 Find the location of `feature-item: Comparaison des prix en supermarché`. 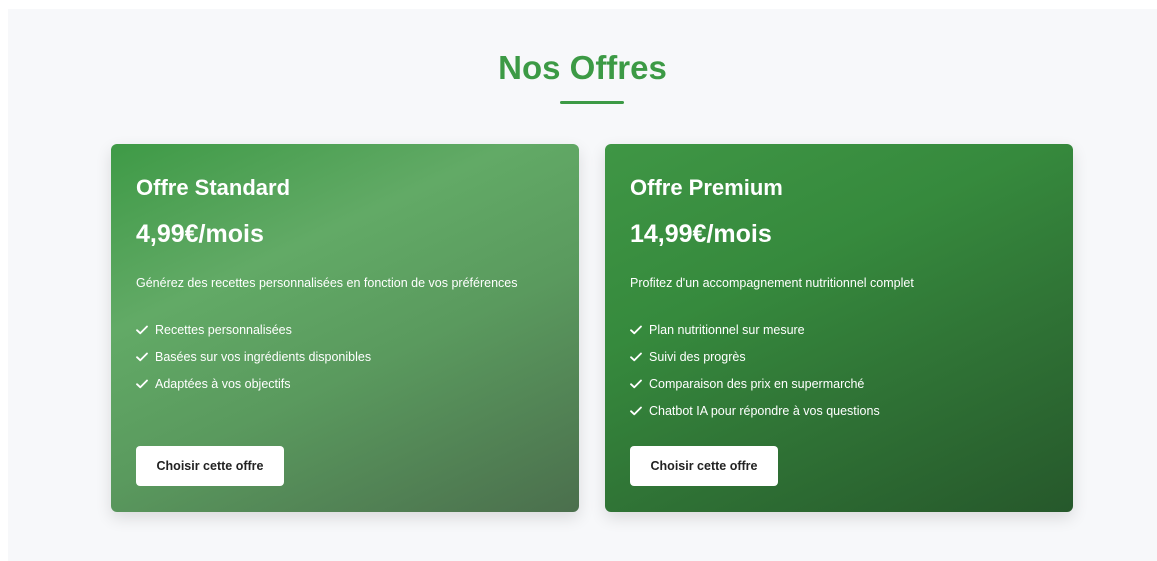

feature-item: Comparaison des prix en supermarché is located at coordinates (755, 383).